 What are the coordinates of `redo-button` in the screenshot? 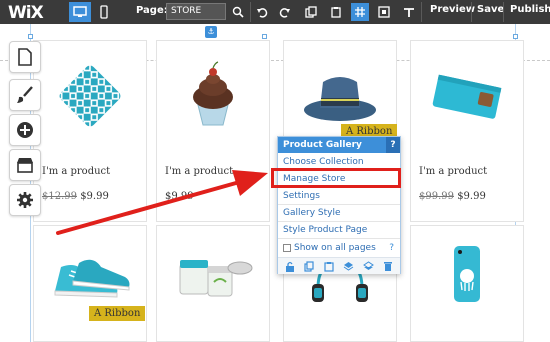 It's located at (285, 12).